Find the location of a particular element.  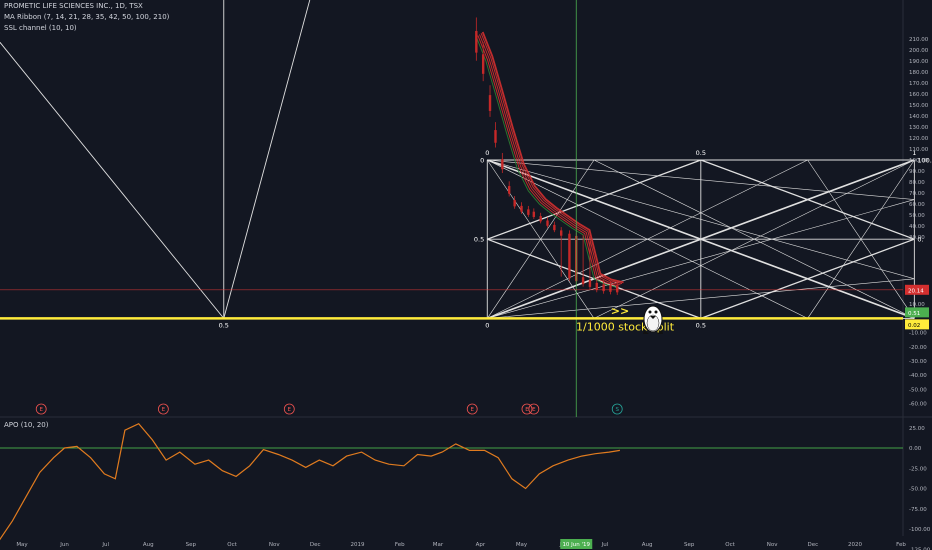

y-tick-label: 130.00 is located at coordinates (919, 128).